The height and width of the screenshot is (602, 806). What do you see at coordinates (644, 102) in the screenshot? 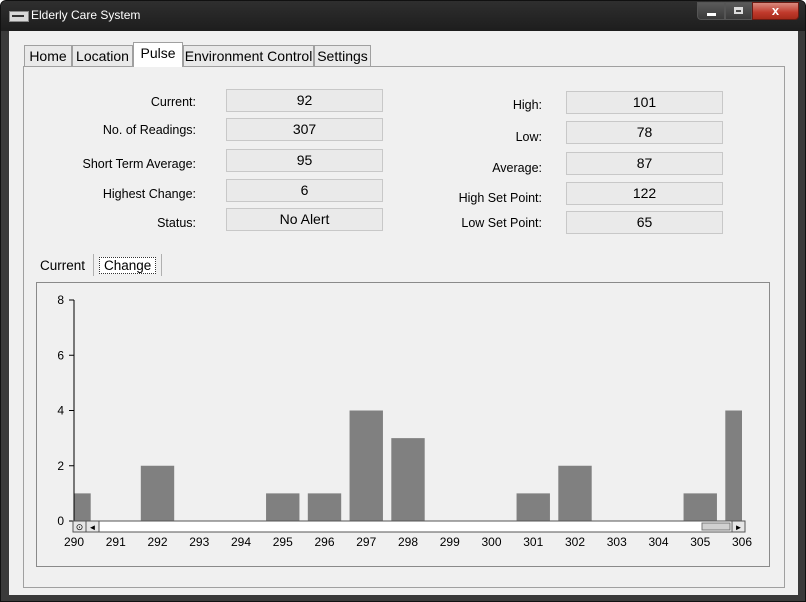
I see `high-value: 101` at bounding box center [644, 102].